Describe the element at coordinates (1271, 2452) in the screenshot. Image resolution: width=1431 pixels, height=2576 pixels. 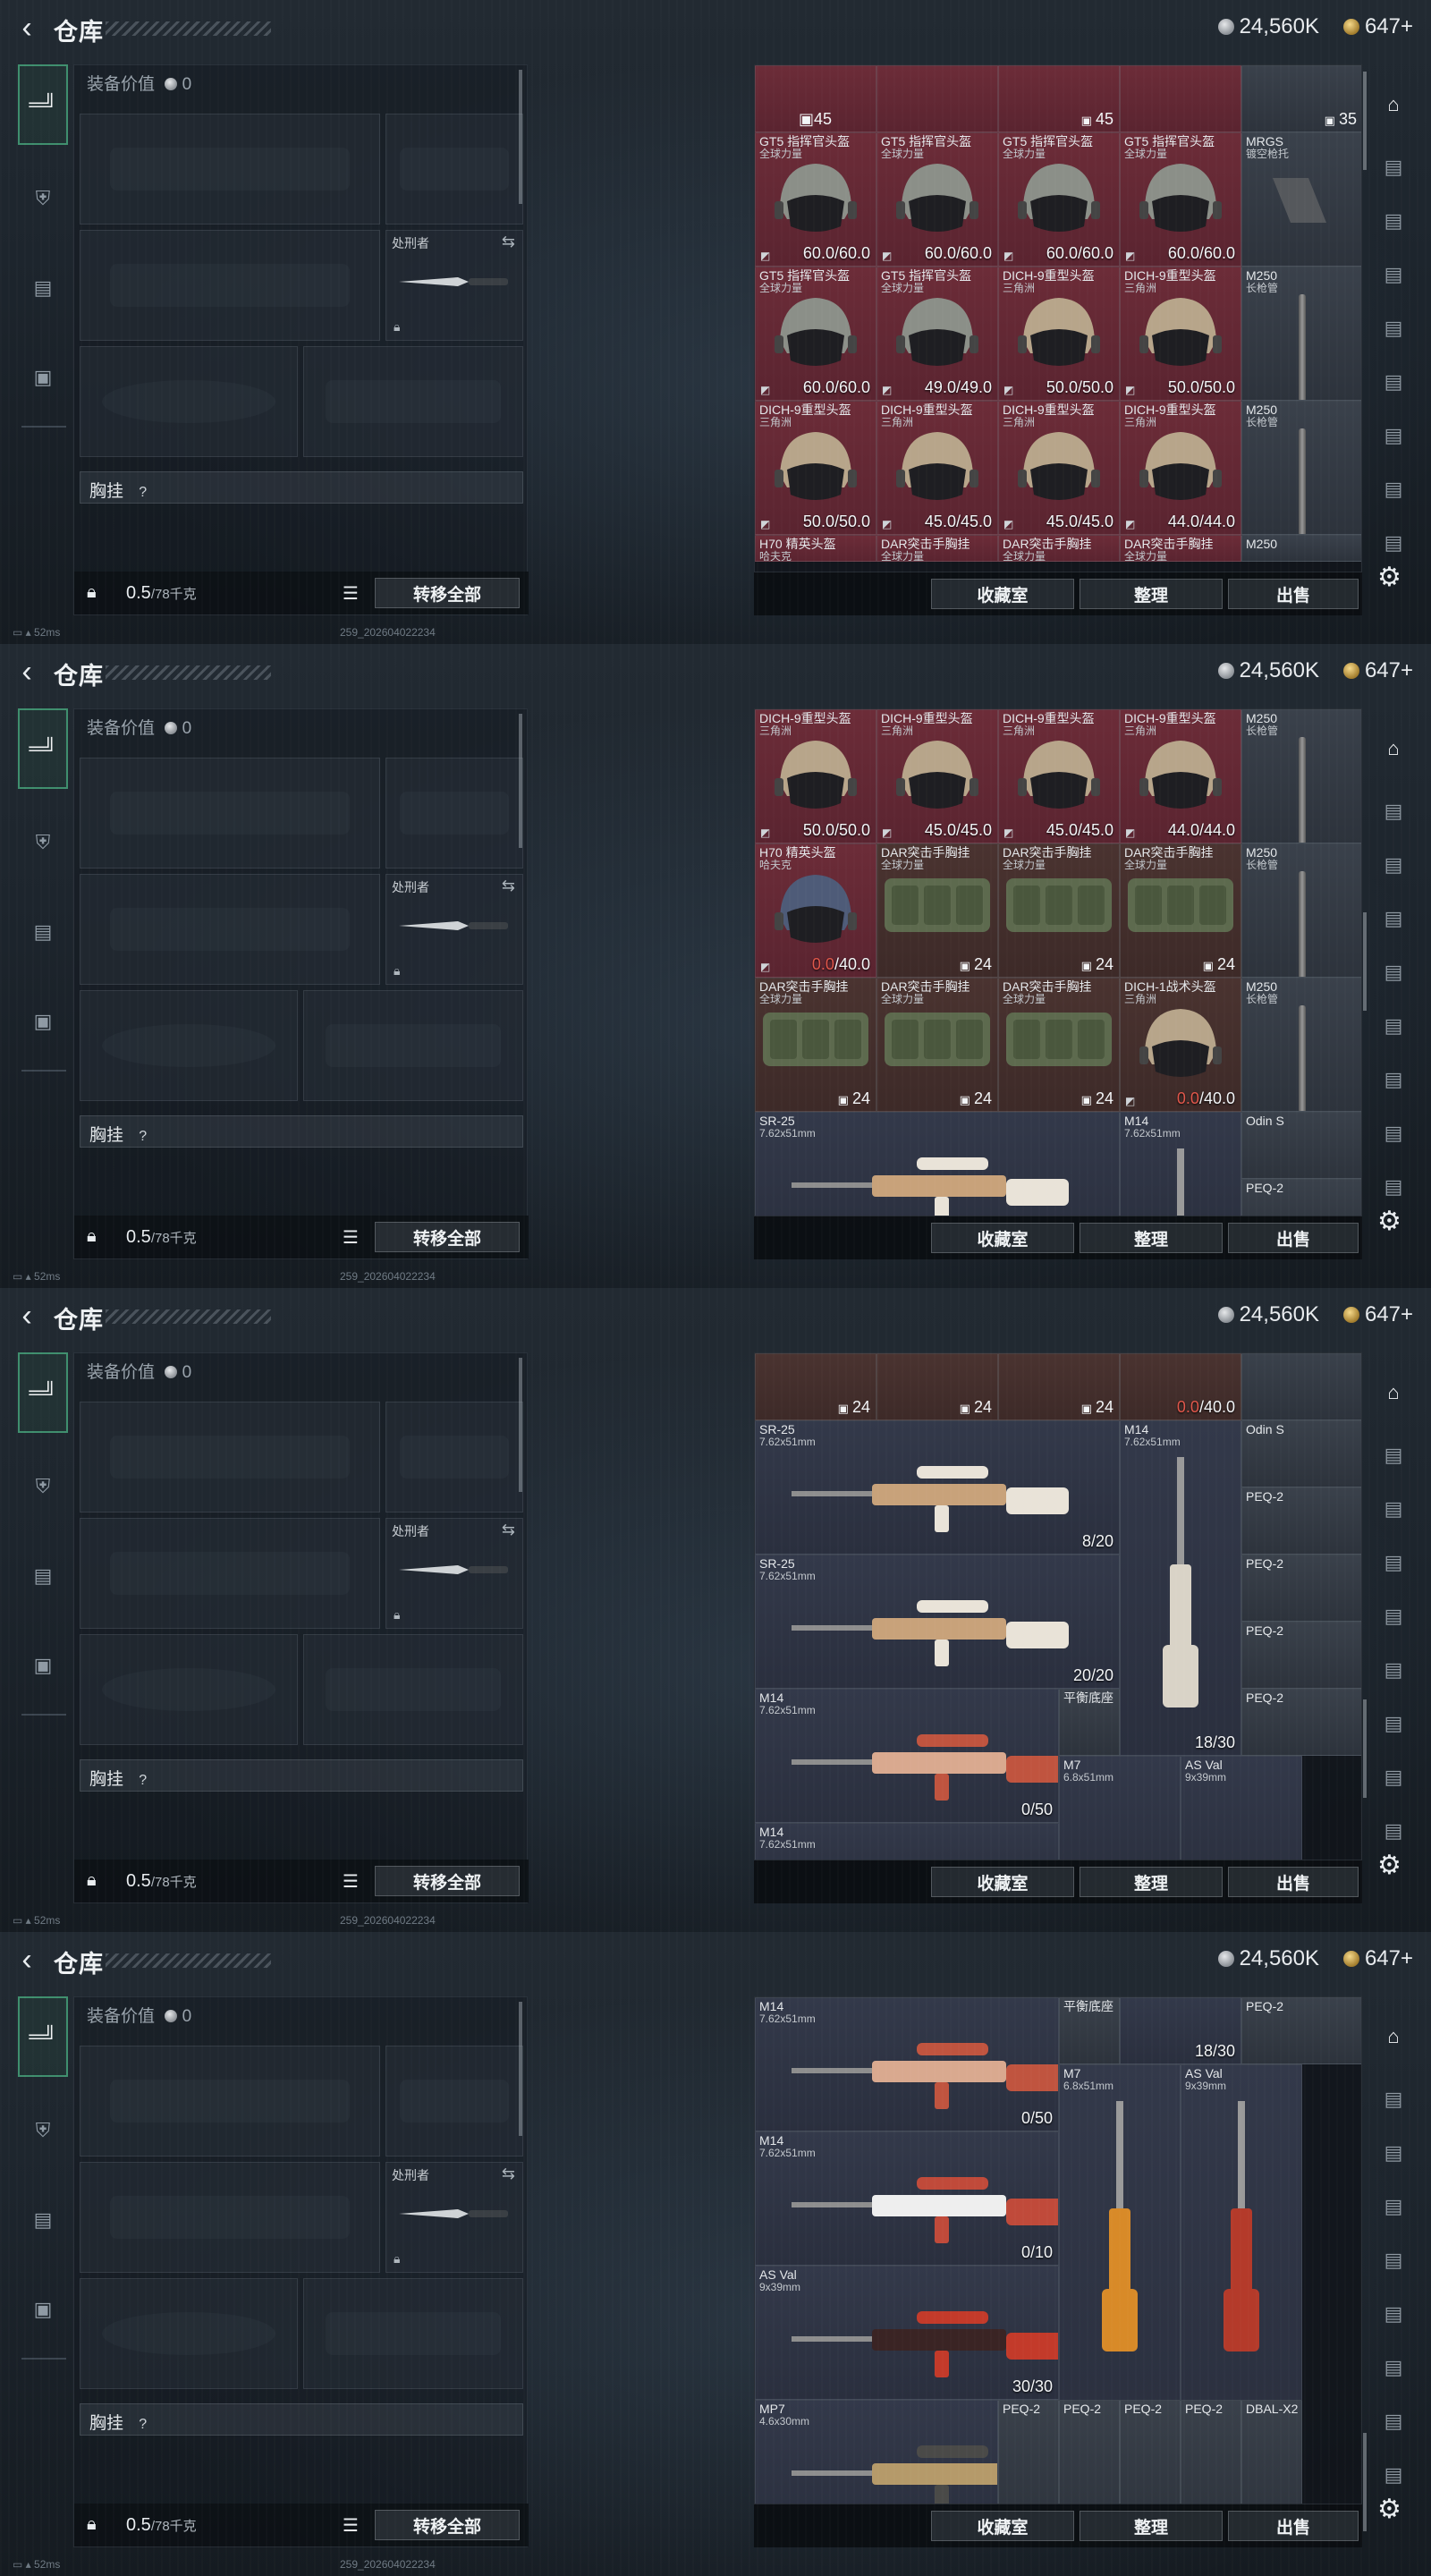
I see `stash-item: DBAL-X2多口径消` at that location.